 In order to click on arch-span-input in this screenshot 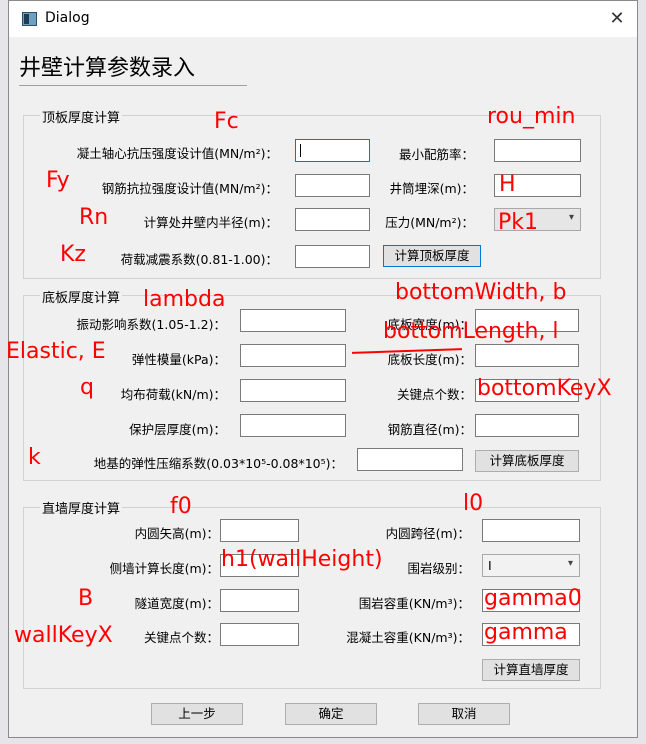, I will do `click(531, 530)`.